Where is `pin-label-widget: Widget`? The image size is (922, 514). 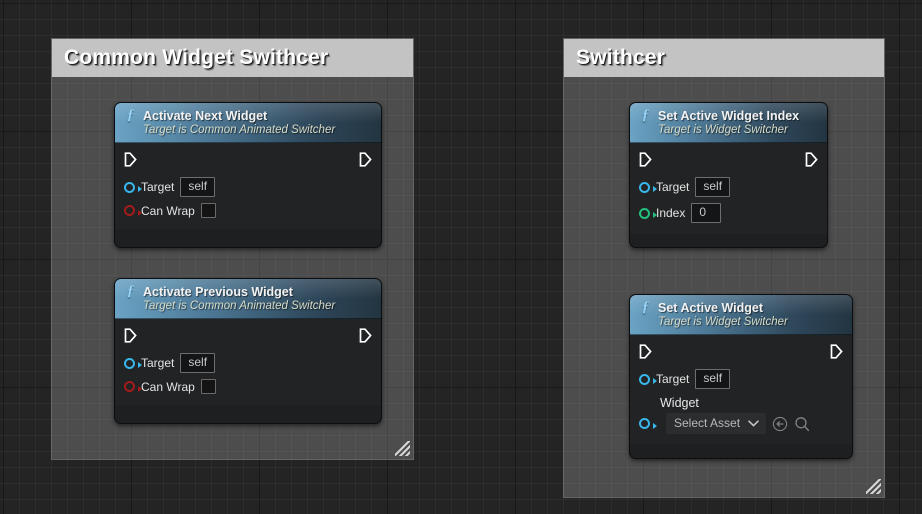
pin-label-widget: Widget is located at coordinates (679, 403).